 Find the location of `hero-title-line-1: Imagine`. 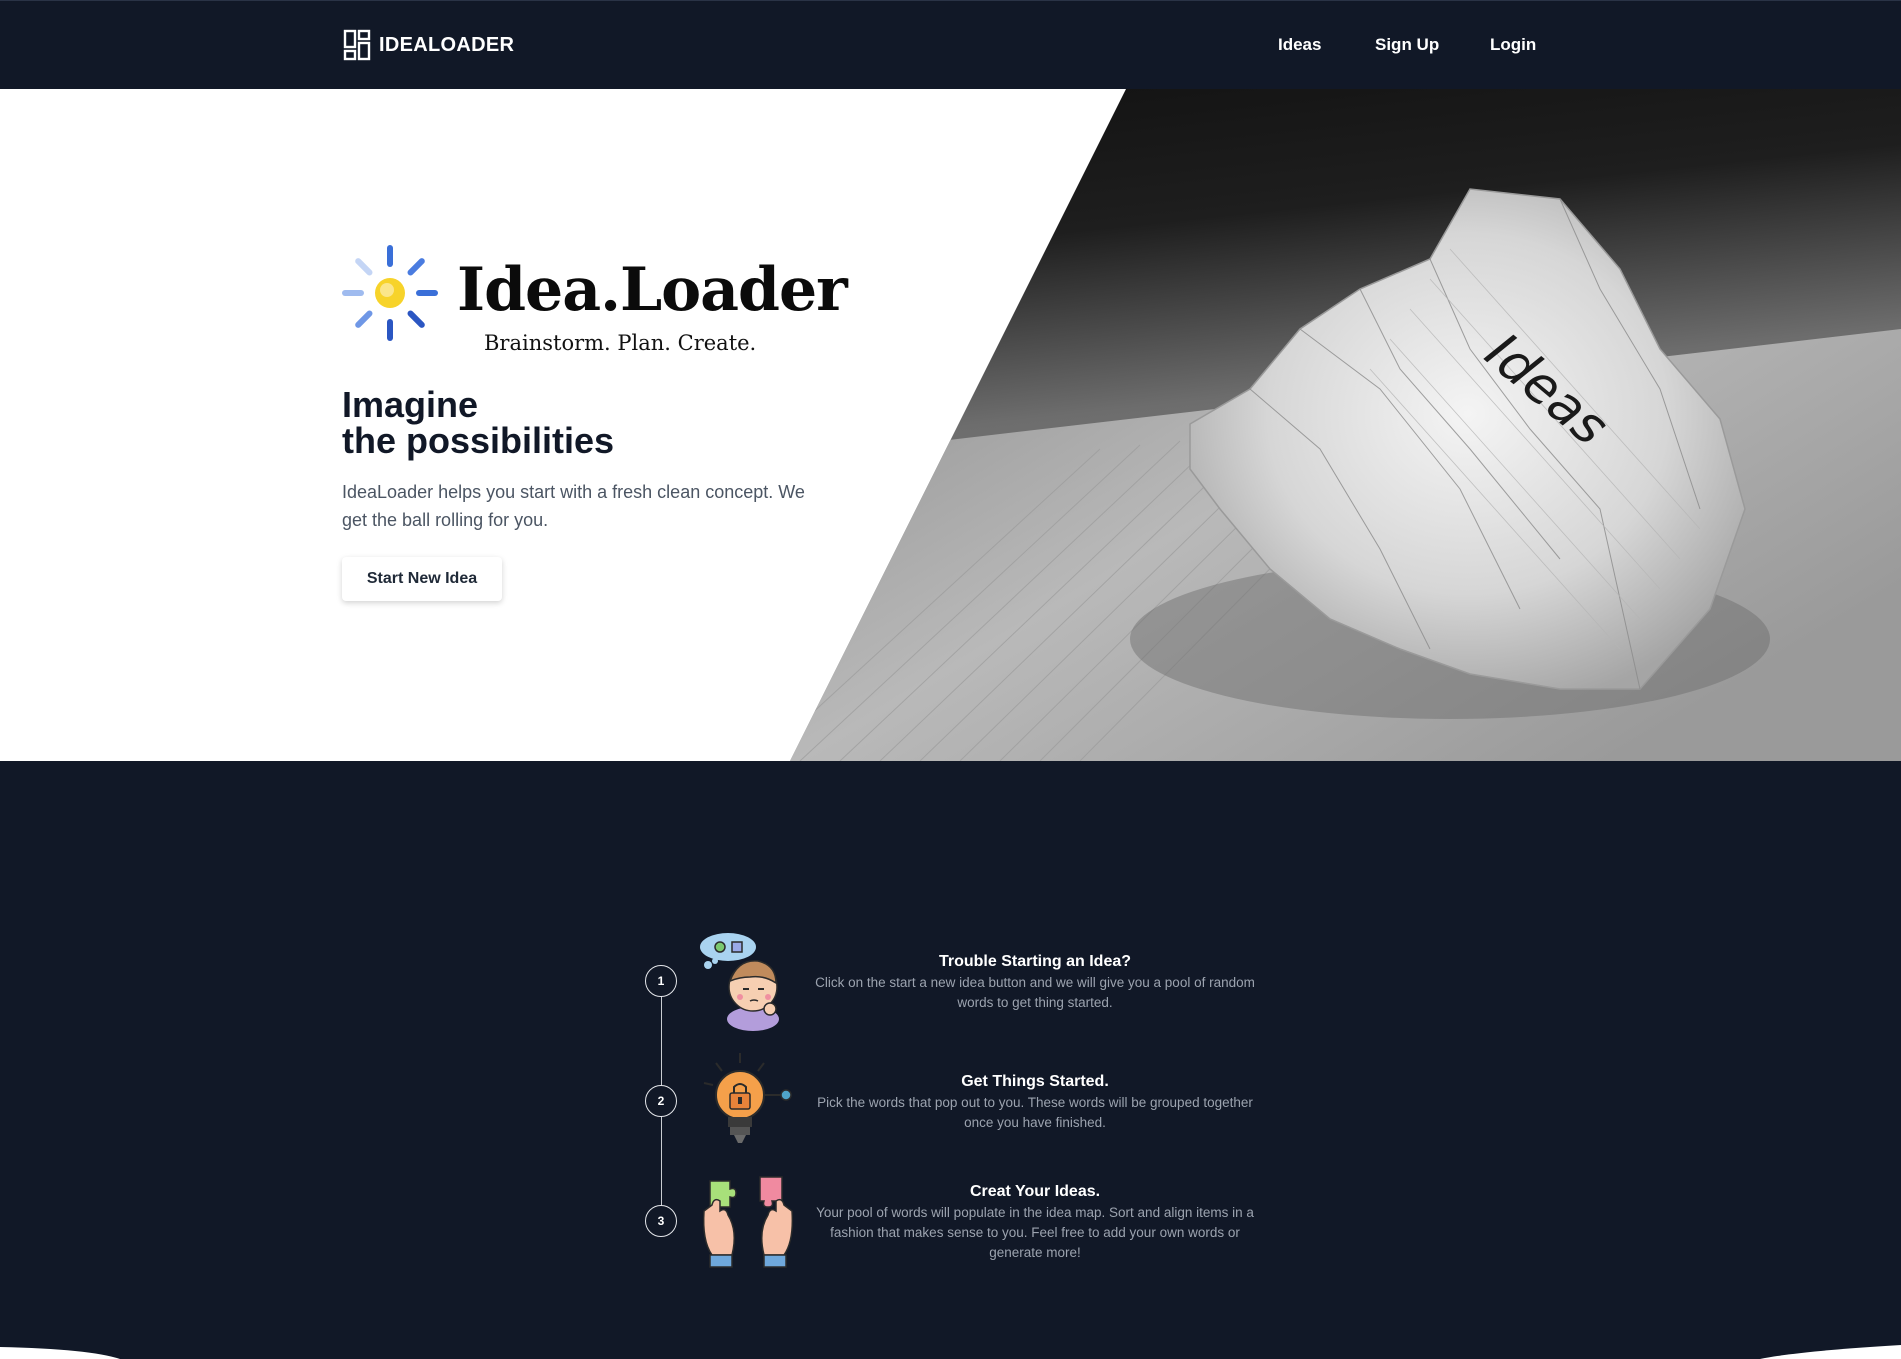

hero-title-line-1: Imagine is located at coordinates (410, 404).